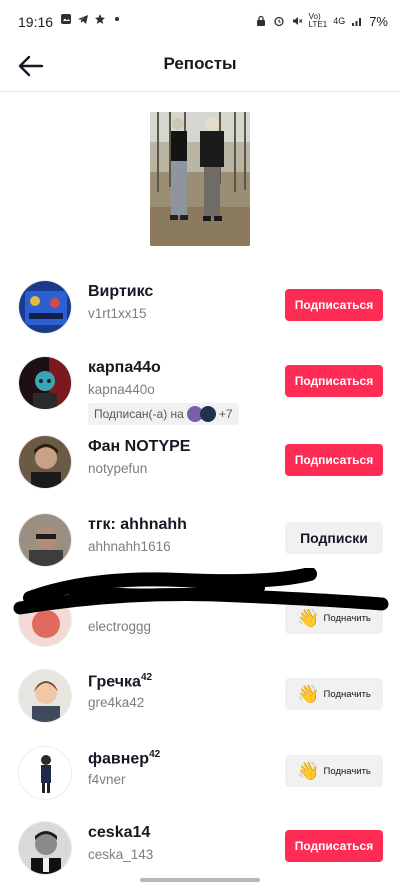 The width and height of the screenshot is (400, 889). I want to click on network-gen: 4G, so click(339, 21).